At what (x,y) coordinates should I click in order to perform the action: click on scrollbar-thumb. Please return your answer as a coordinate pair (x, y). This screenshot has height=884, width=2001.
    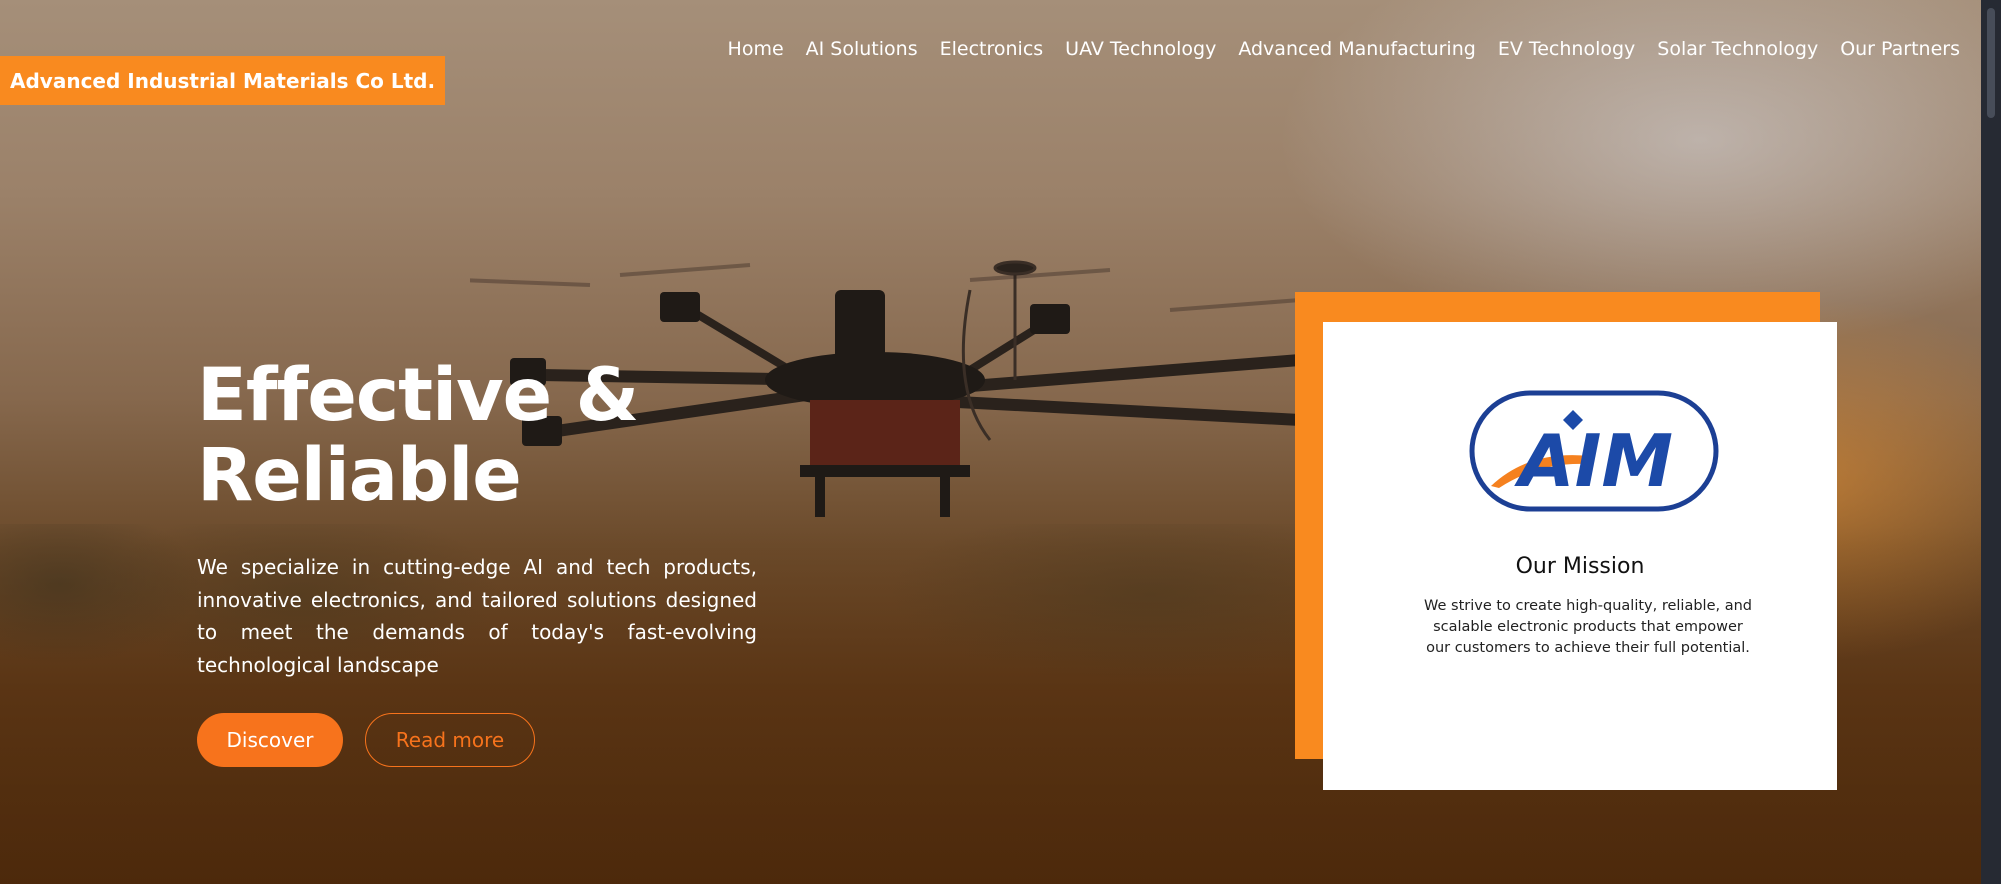
    Looking at the image, I should click on (1991, 63).